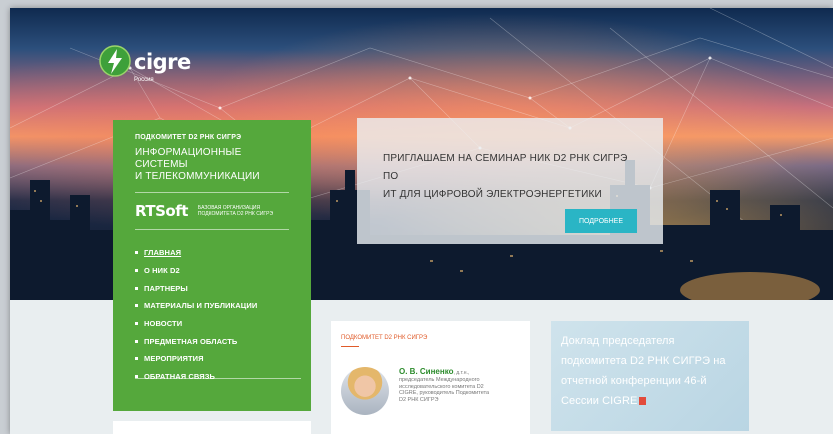  Describe the element at coordinates (197, 176) in the screenshot. I see `sidebar-title-line-2: И ТЕЛЕКОММУНИКАЦИИ` at that location.